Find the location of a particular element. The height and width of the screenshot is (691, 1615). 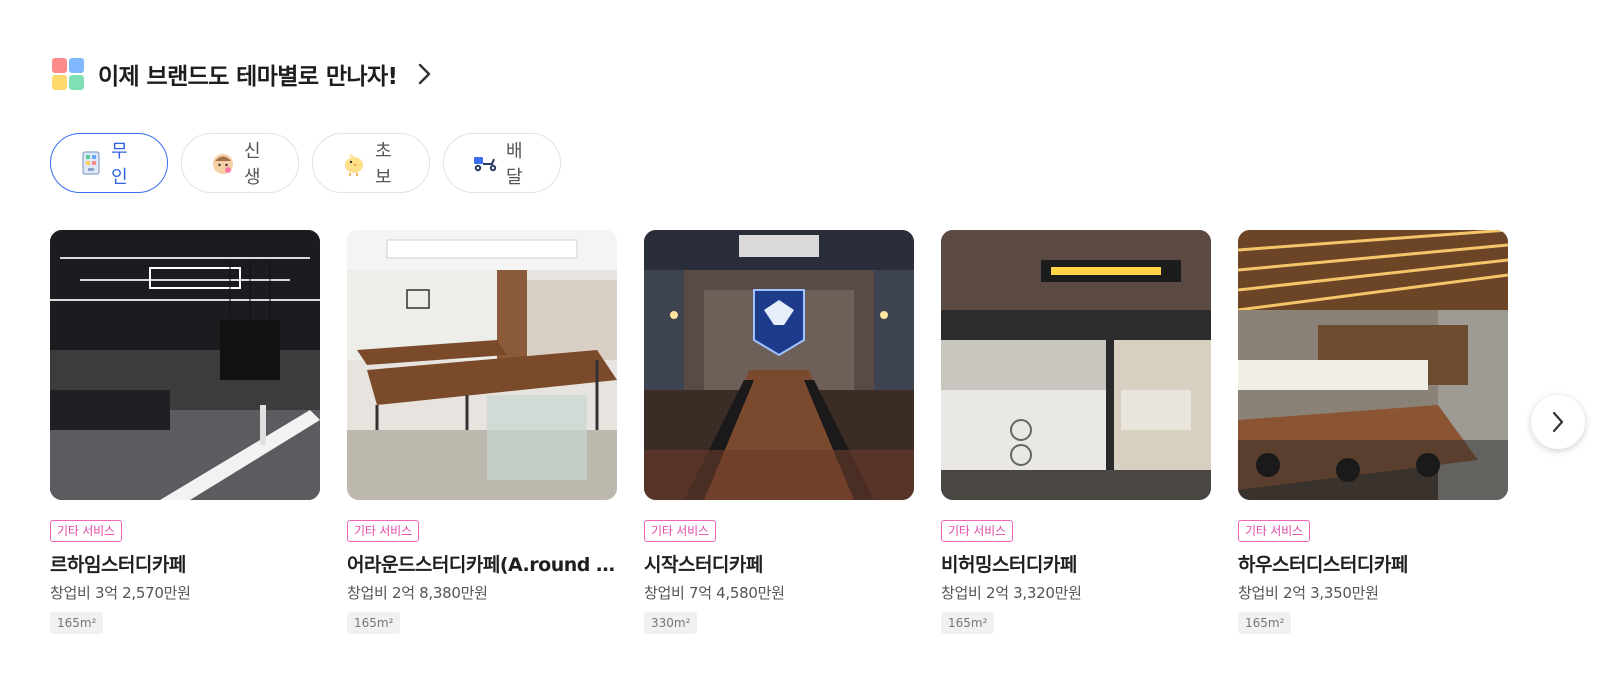

brand-card: 기타 서비스 비허밍스터디카페 창업비 2억 3,320만원 165m² is located at coordinates (1076, 432).